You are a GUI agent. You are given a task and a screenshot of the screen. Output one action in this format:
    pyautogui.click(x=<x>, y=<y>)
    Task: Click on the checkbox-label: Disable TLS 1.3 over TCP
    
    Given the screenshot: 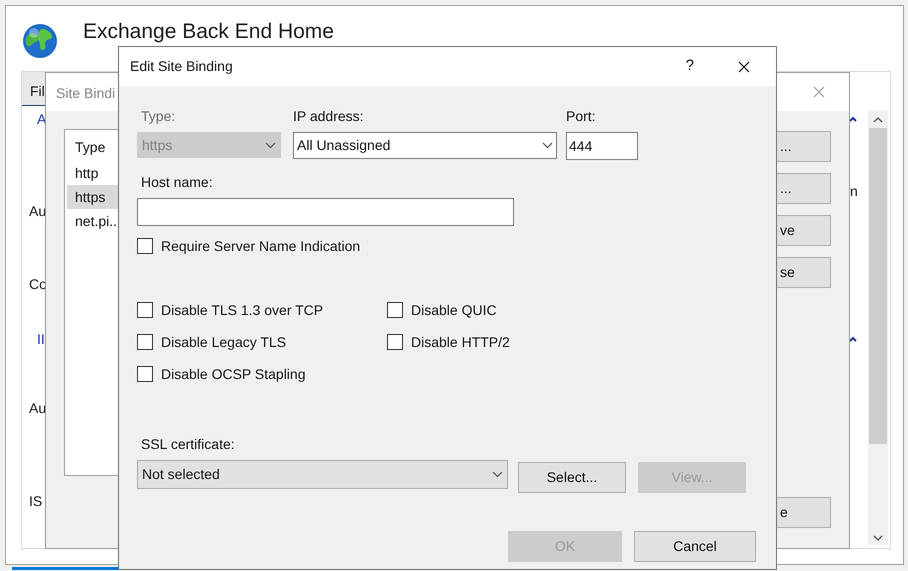 What is the action you would take?
    pyautogui.click(x=242, y=310)
    